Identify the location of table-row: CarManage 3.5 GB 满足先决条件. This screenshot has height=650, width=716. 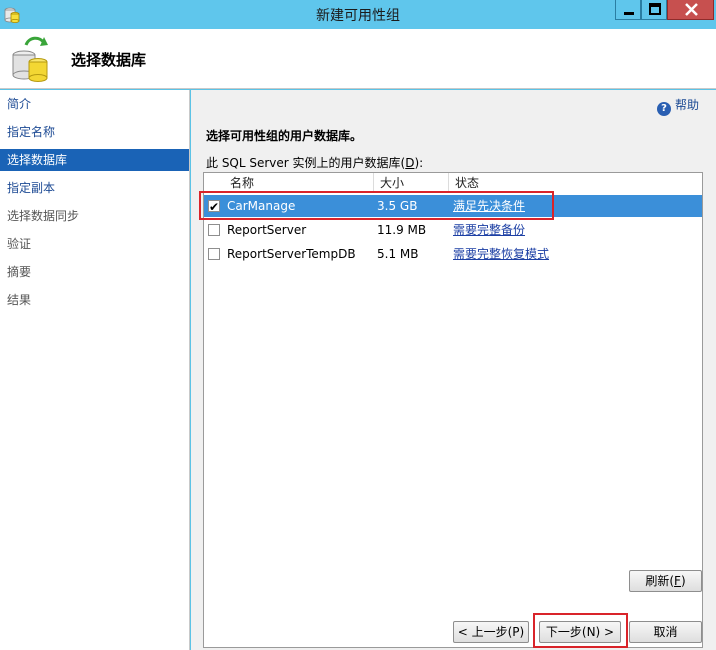
(453, 206).